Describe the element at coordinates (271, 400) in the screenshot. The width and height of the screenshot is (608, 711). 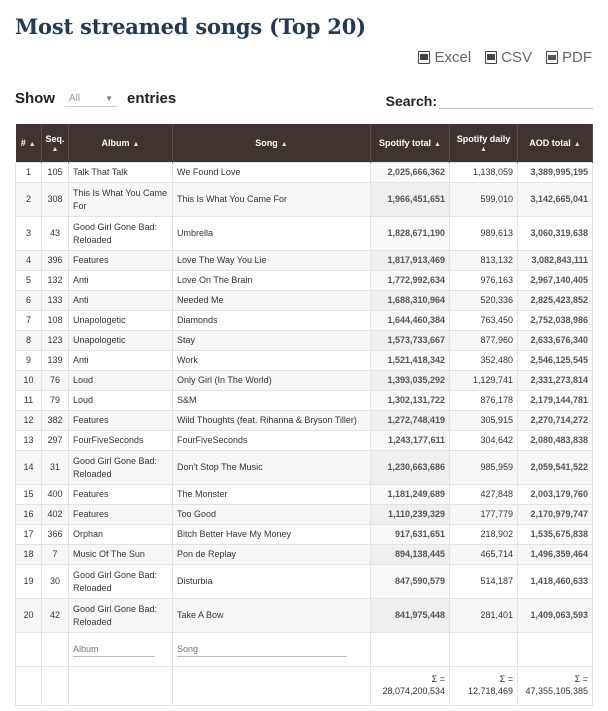
I see `song-cell: S&M` at that location.